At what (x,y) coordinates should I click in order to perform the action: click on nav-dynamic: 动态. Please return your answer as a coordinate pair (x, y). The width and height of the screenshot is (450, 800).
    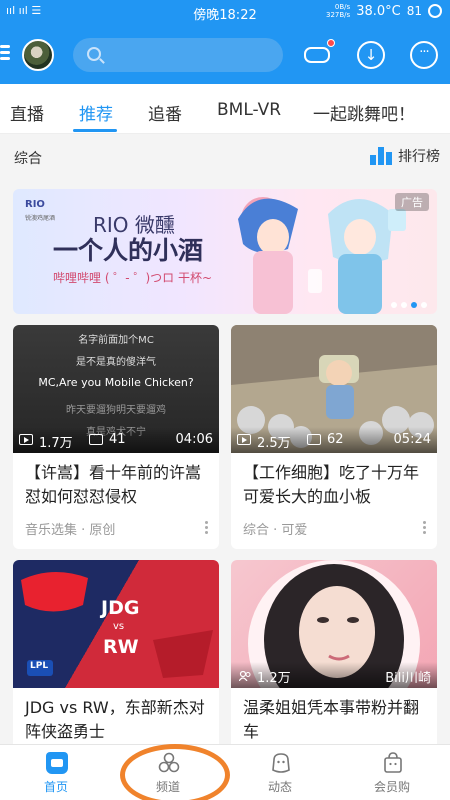
    Looking at the image, I should click on (280, 772).